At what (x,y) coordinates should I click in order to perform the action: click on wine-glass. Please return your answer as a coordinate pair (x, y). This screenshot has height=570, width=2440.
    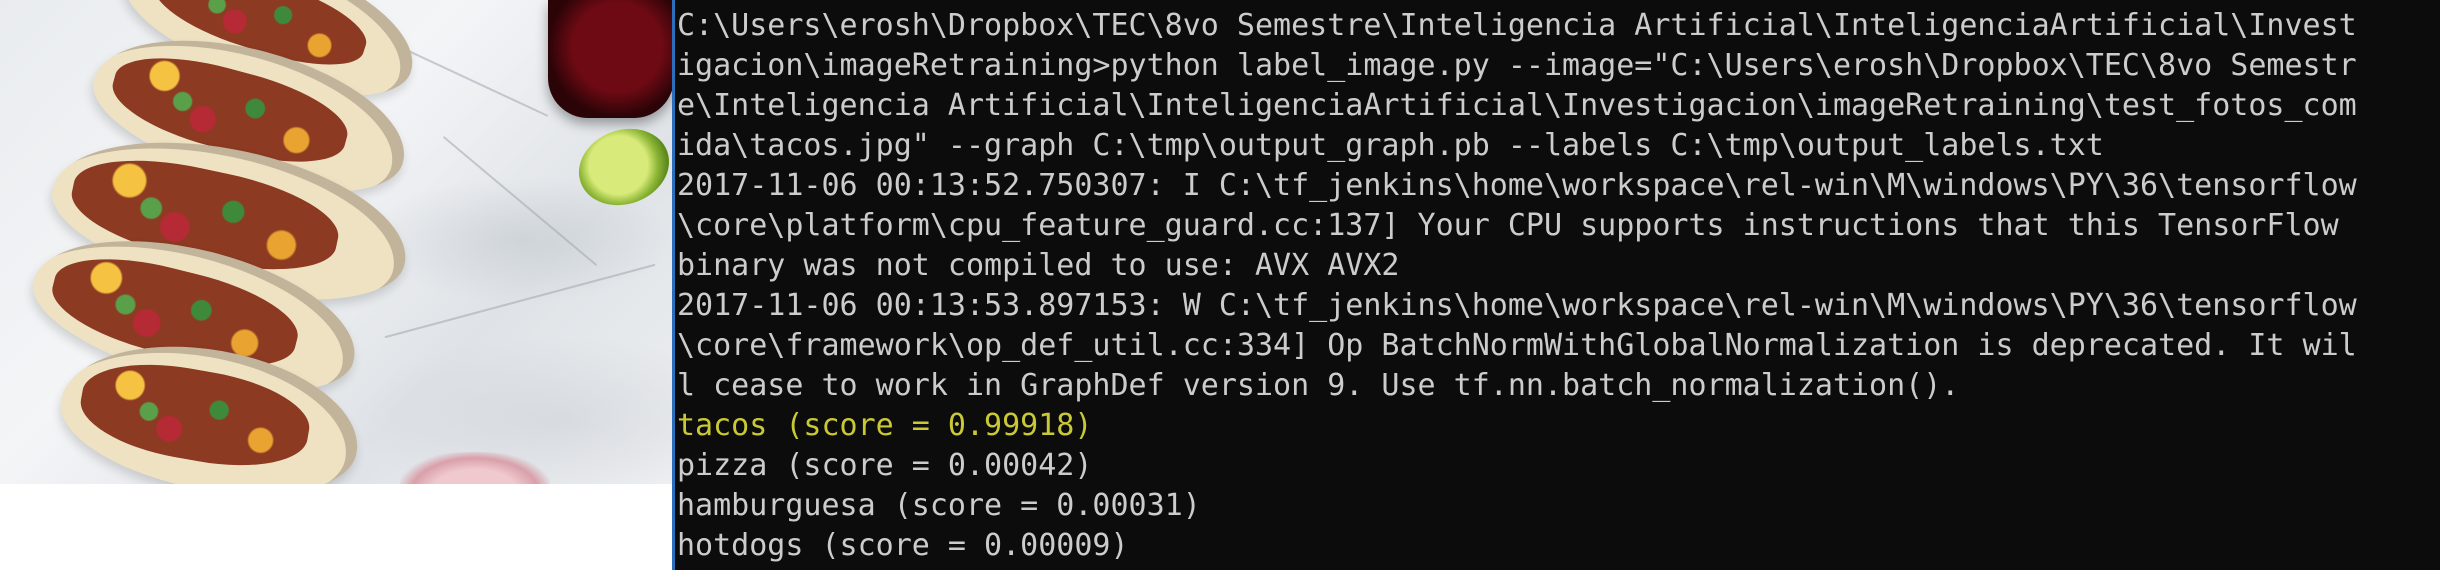
    Looking at the image, I should click on (610, 59).